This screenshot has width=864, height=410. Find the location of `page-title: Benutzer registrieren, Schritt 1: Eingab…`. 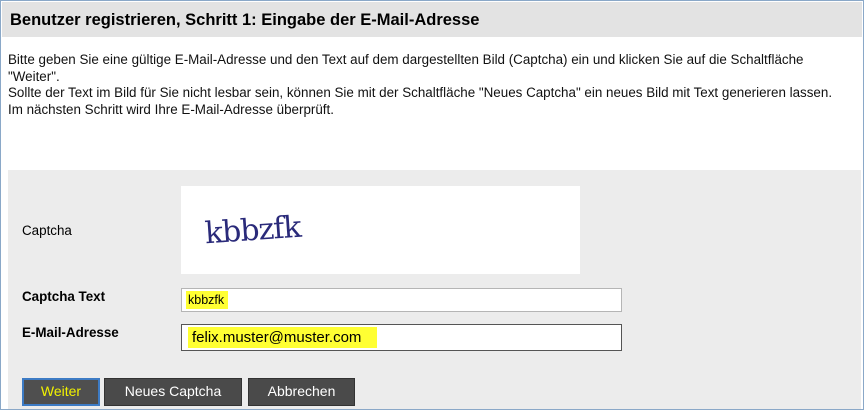

page-title: Benutzer registrieren, Schritt 1: Eingab… is located at coordinates (245, 20).